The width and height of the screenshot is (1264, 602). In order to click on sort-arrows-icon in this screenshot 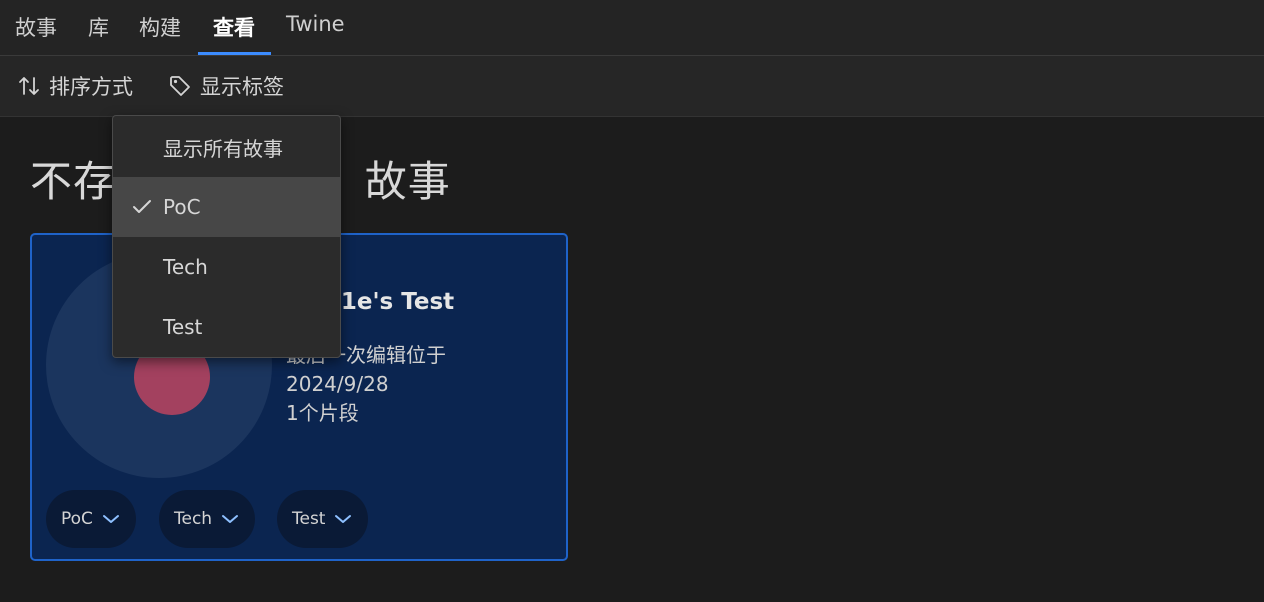, I will do `click(29, 86)`.